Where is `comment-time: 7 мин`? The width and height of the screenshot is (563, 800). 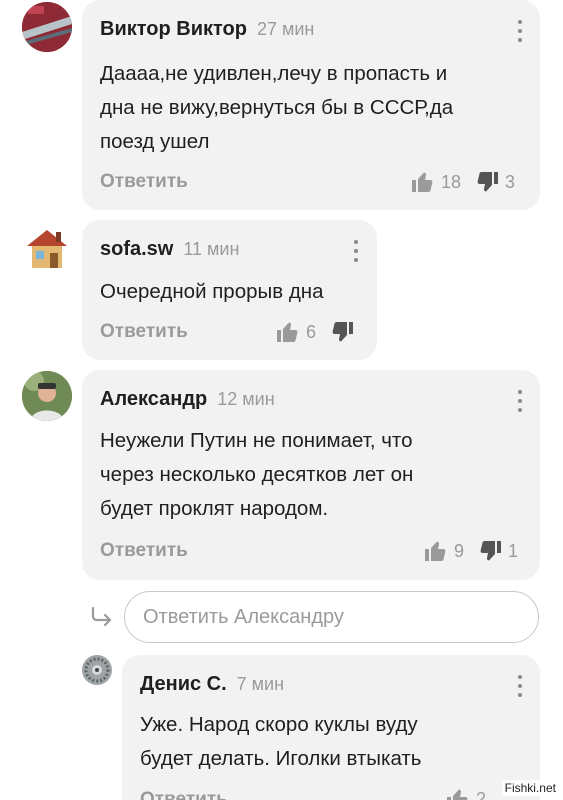 comment-time: 7 мин is located at coordinates (260, 684).